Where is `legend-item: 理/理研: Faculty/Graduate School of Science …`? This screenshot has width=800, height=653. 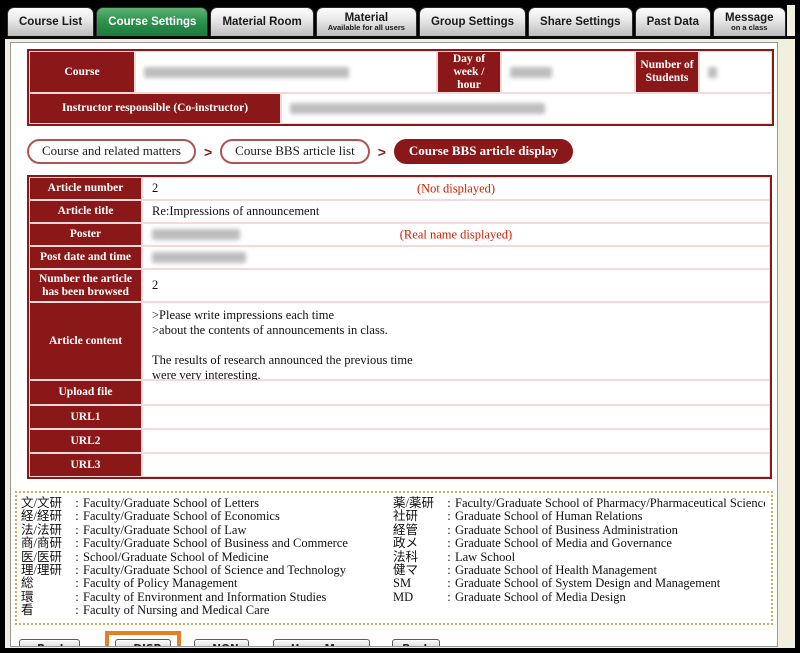 legend-item: 理/理研: Faculty/Graduate School of Science … is located at coordinates (207, 570).